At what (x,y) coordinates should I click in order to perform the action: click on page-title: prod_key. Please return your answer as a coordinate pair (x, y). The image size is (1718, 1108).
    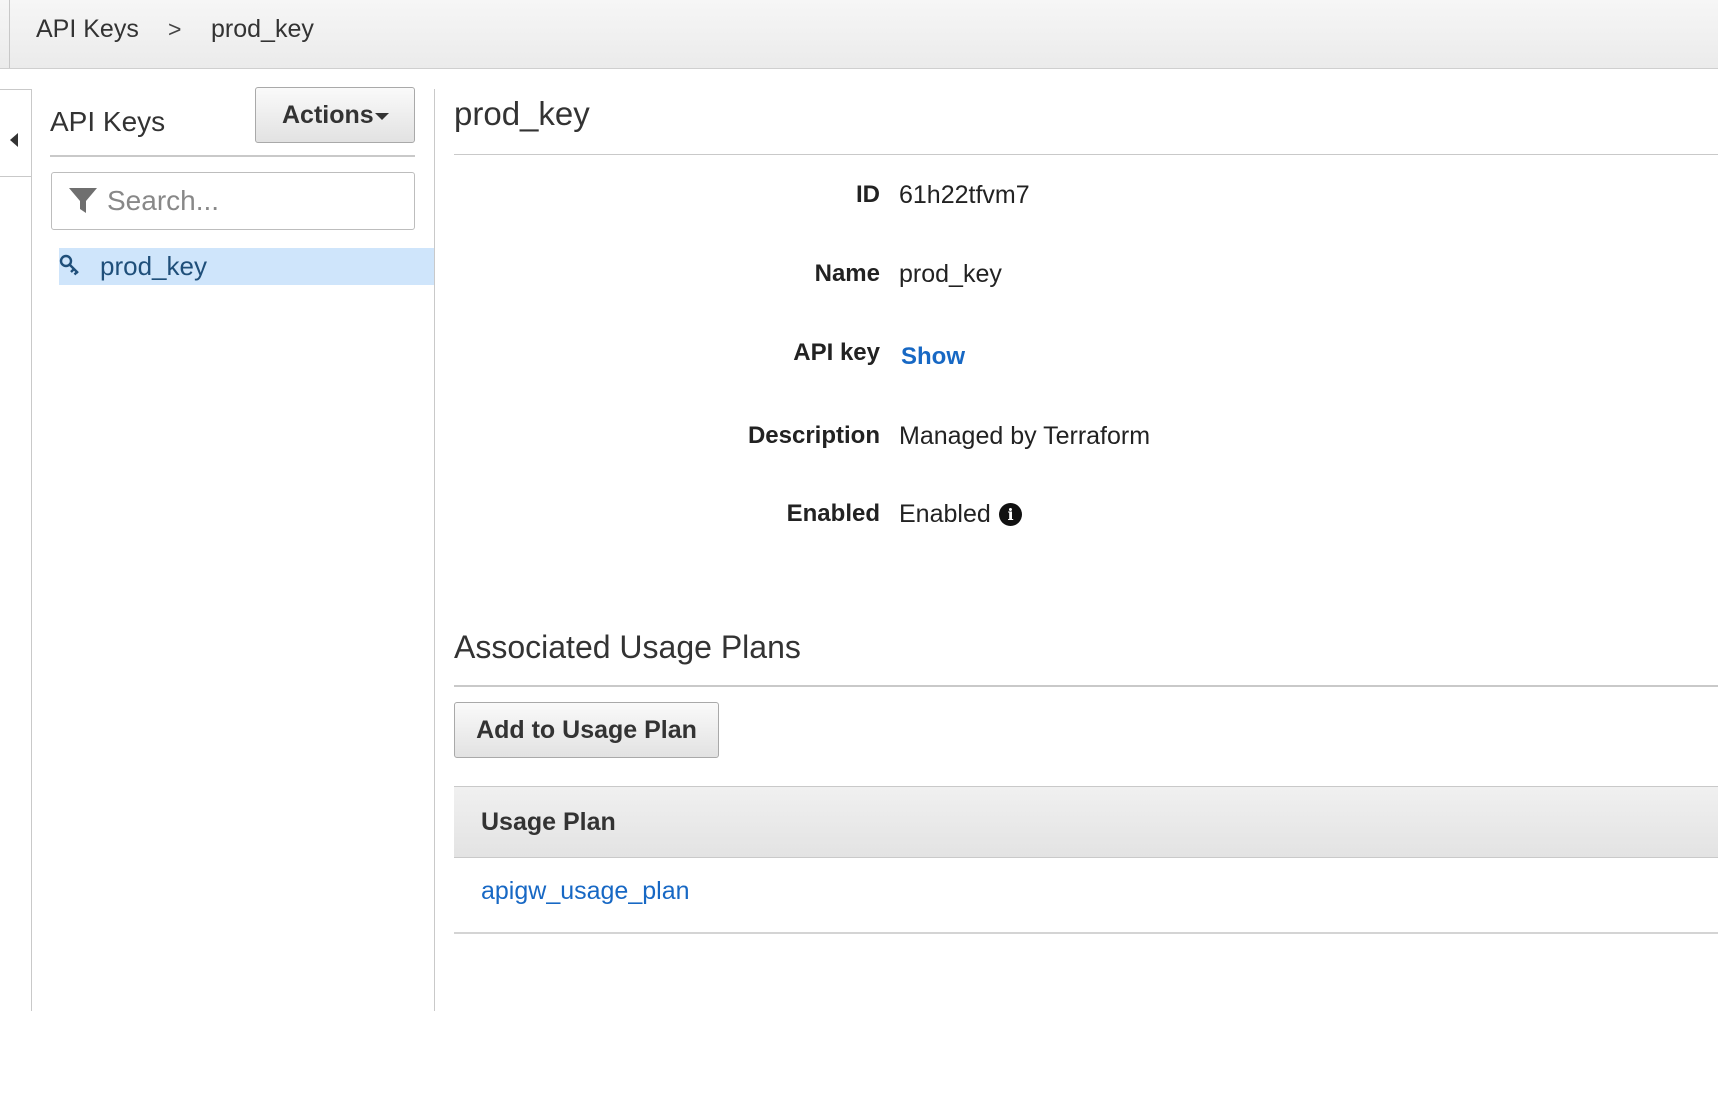
    Looking at the image, I should click on (522, 113).